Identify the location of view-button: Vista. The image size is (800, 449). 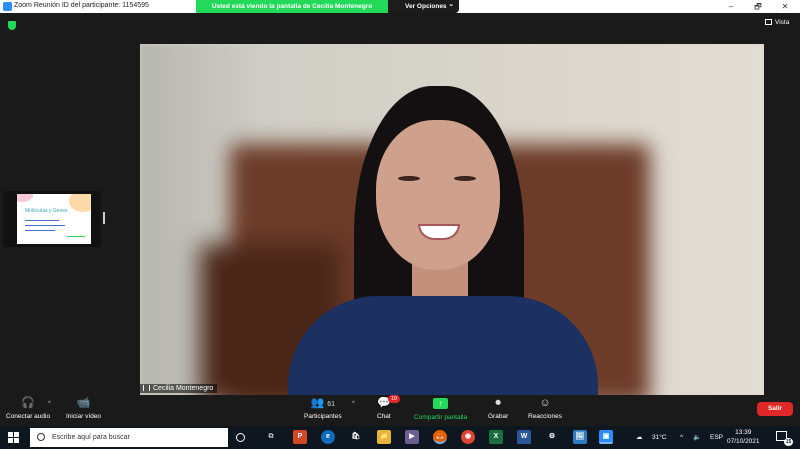
(777, 22).